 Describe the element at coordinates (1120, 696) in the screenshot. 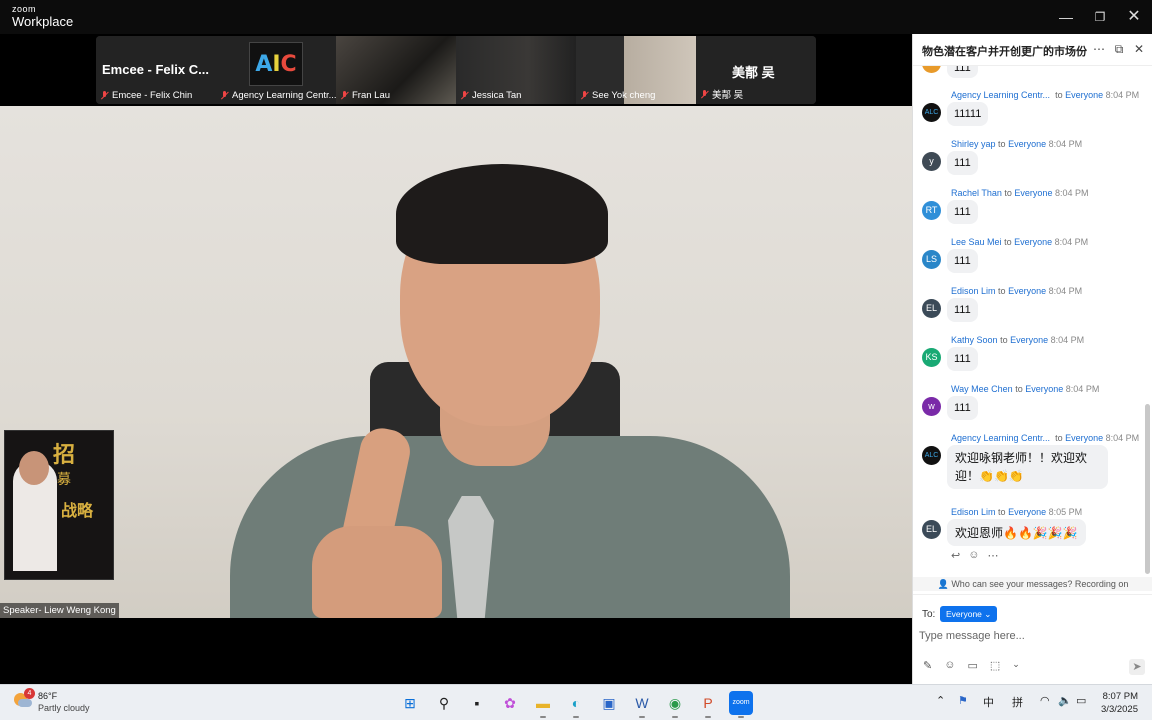

I see `time: 8:07 PM` at that location.